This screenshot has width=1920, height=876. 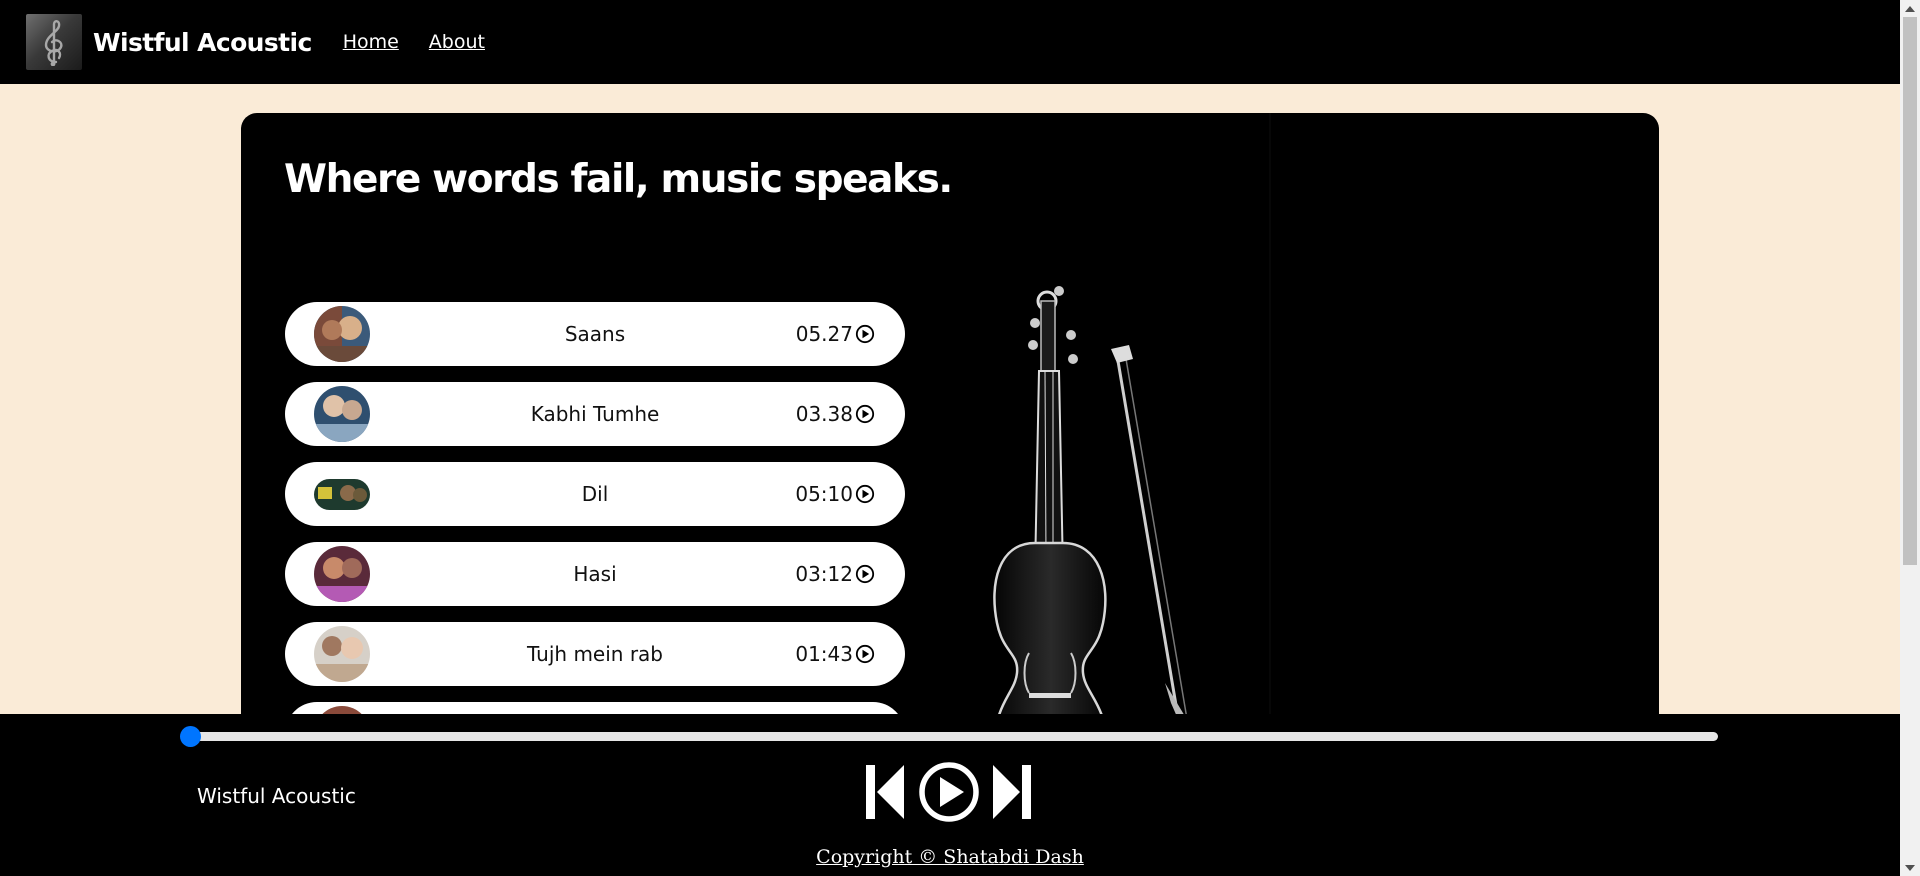 What do you see at coordinates (1910, 867) in the screenshot?
I see `scroll-down-icon` at bounding box center [1910, 867].